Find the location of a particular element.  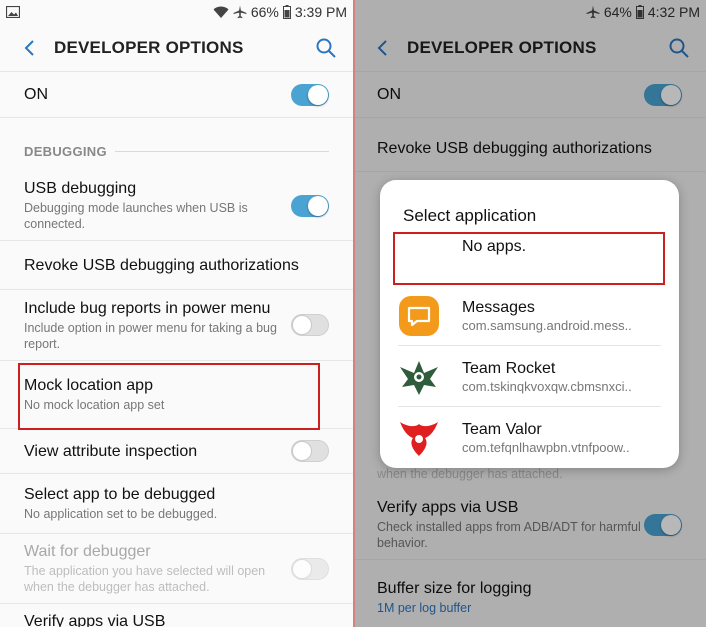

back-arrow-icon is located at coordinates (30, 48).